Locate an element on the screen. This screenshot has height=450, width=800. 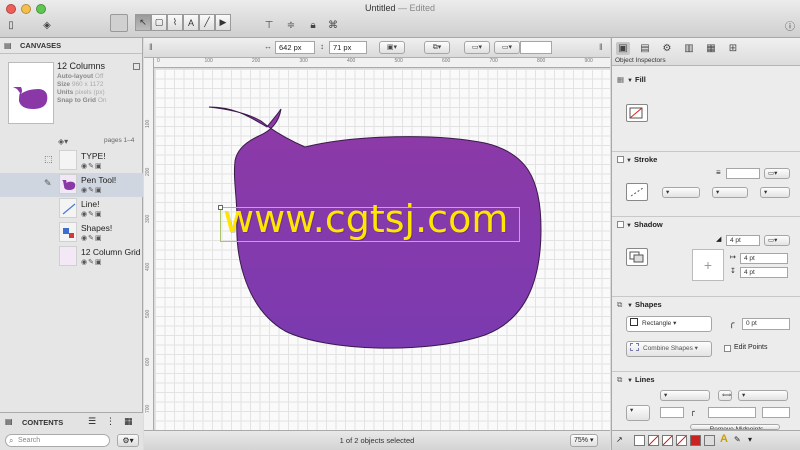
text-tool-icon: A is located at coordinates (191, 22).